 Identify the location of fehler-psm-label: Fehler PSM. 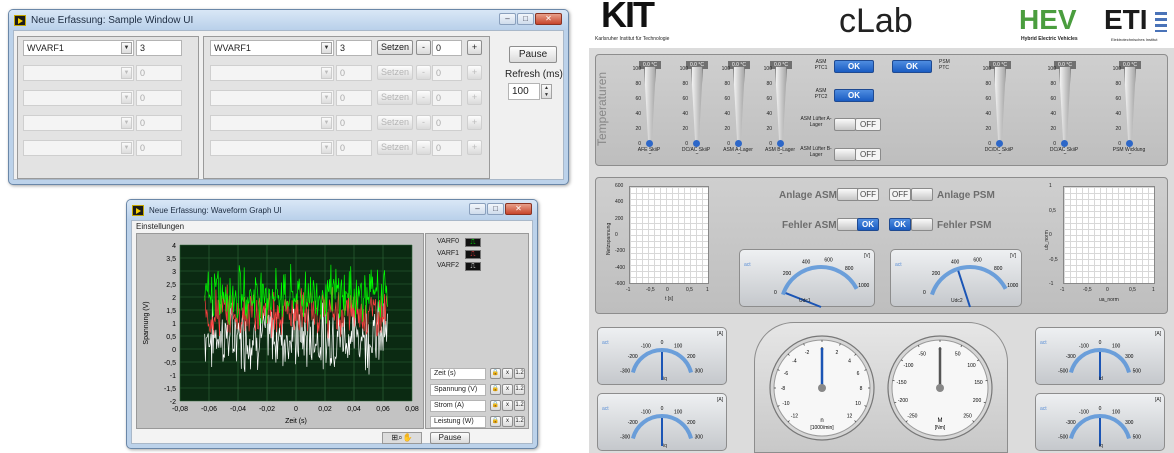
(964, 225).